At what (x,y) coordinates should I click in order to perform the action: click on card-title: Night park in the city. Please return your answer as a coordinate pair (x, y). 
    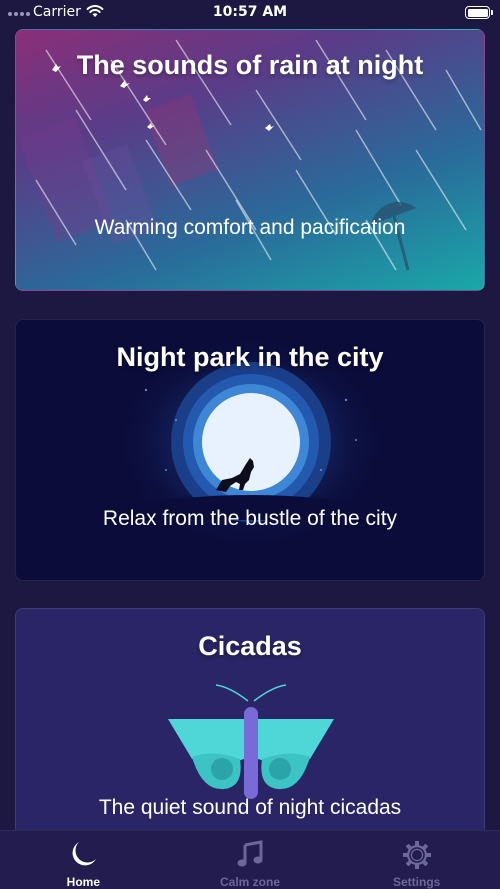
    Looking at the image, I should click on (250, 357).